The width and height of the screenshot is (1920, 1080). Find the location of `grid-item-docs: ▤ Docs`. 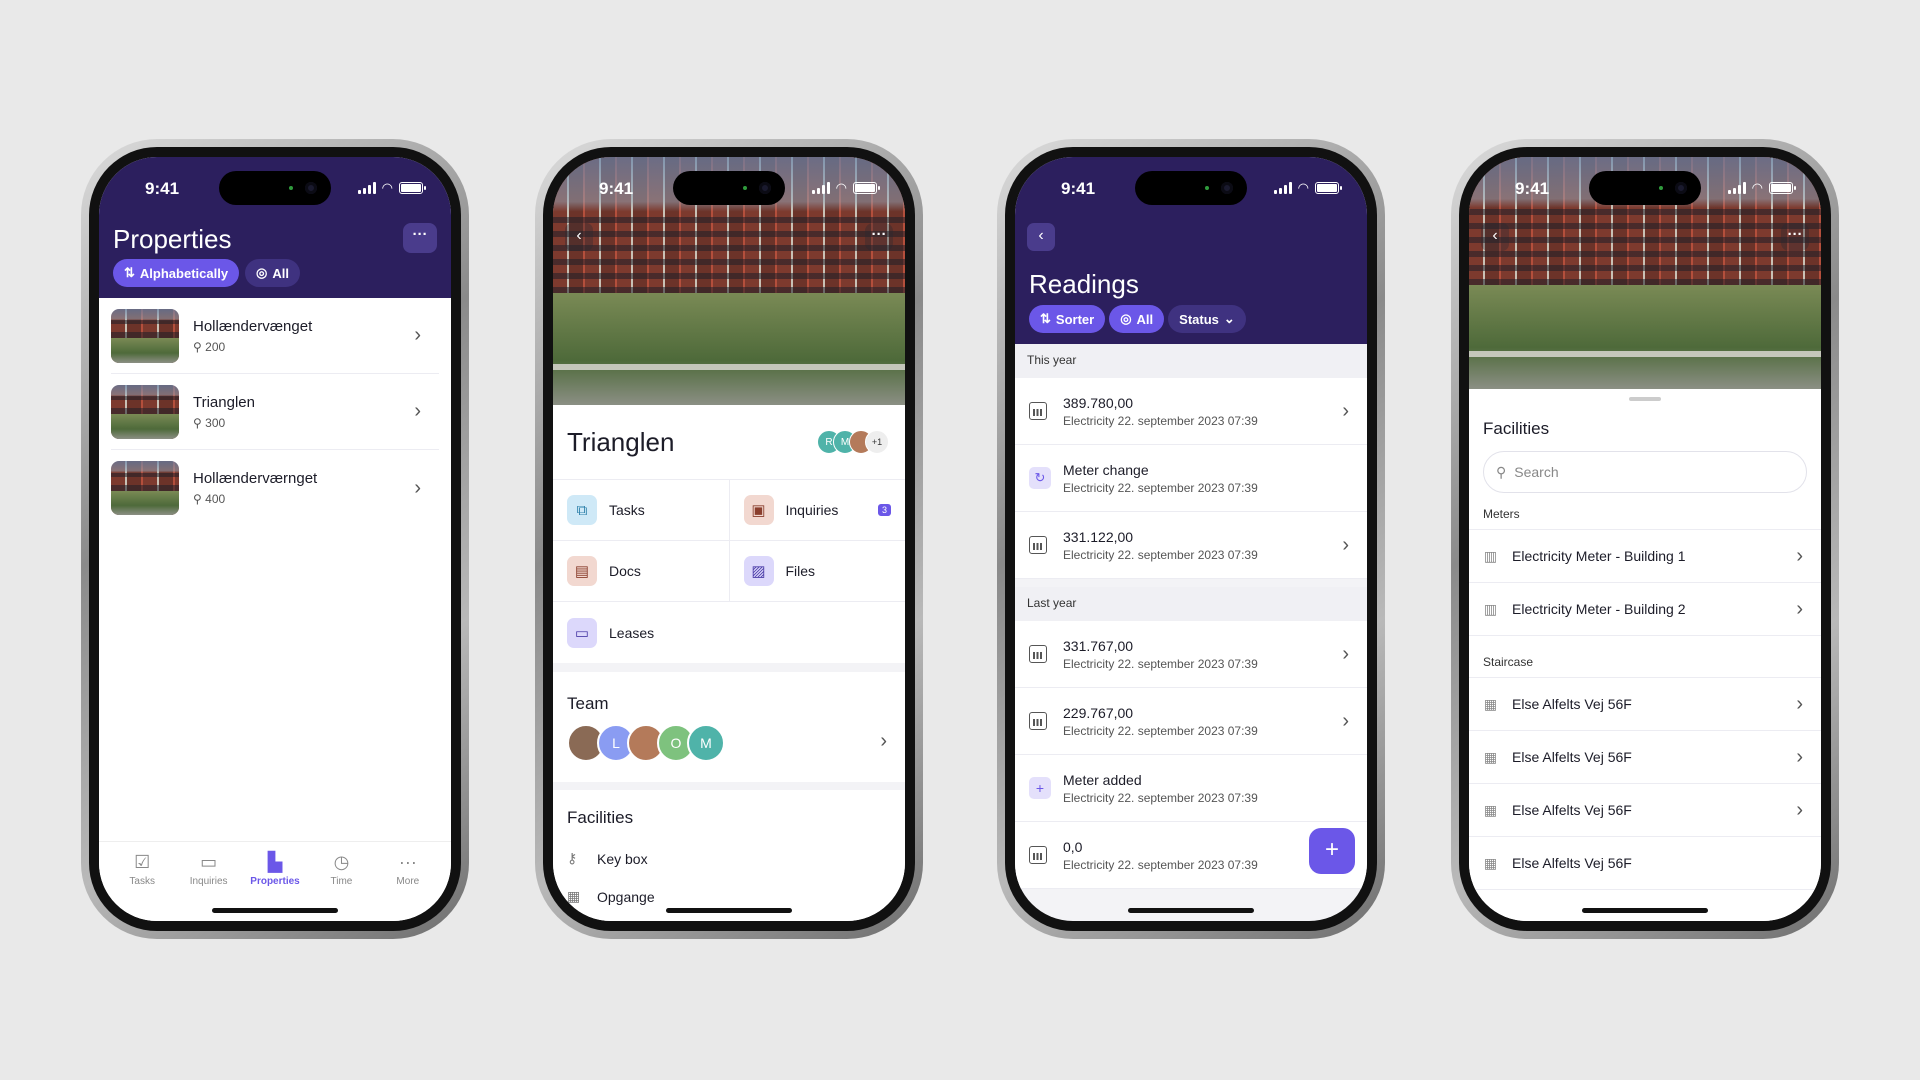

grid-item-docs: ▤ Docs is located at coordinates (641, 571).